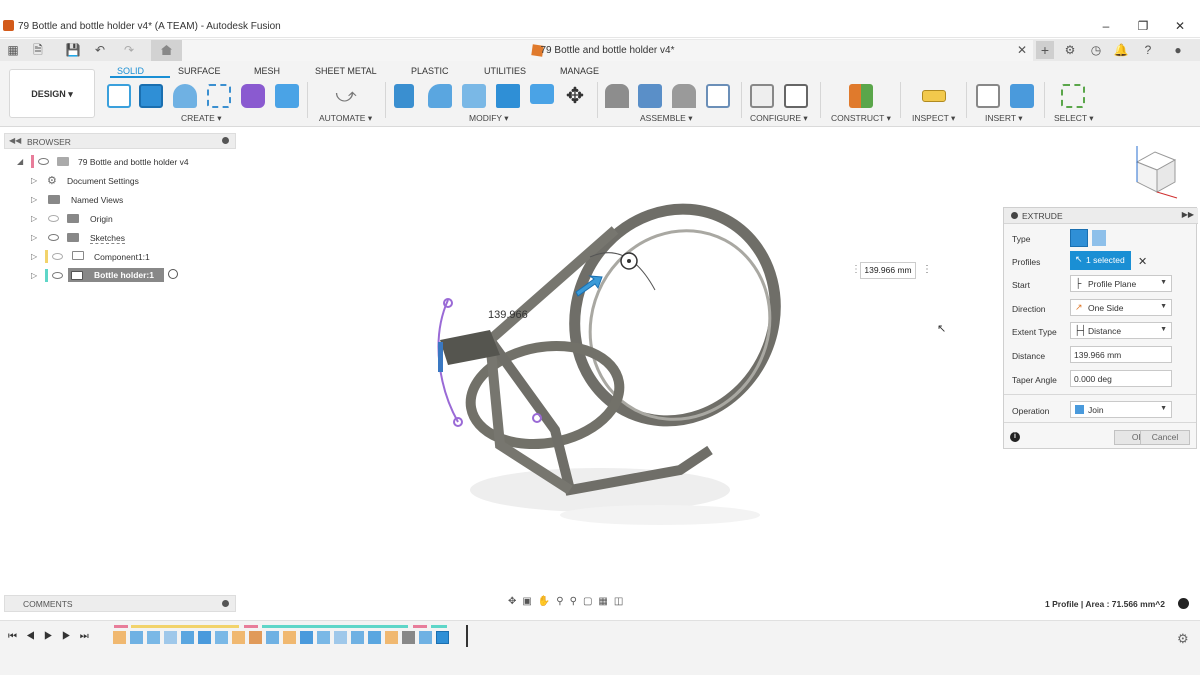  What do you see at coordinates (575, 96) in the screenshot?
I see `move-icon: ✥` at bounding box center [575, 96].